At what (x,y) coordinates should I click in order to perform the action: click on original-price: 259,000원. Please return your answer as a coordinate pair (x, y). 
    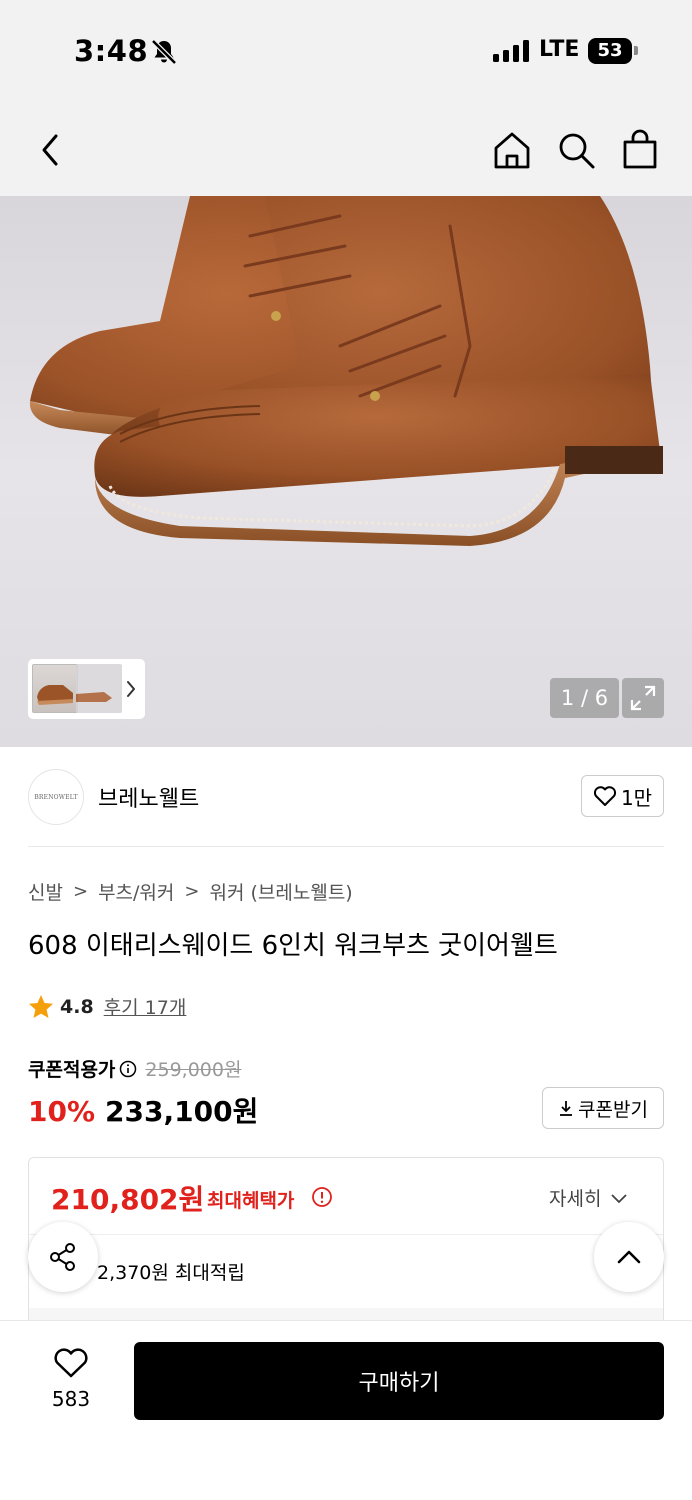
    Looking at the image, I should click on (193, 1070).